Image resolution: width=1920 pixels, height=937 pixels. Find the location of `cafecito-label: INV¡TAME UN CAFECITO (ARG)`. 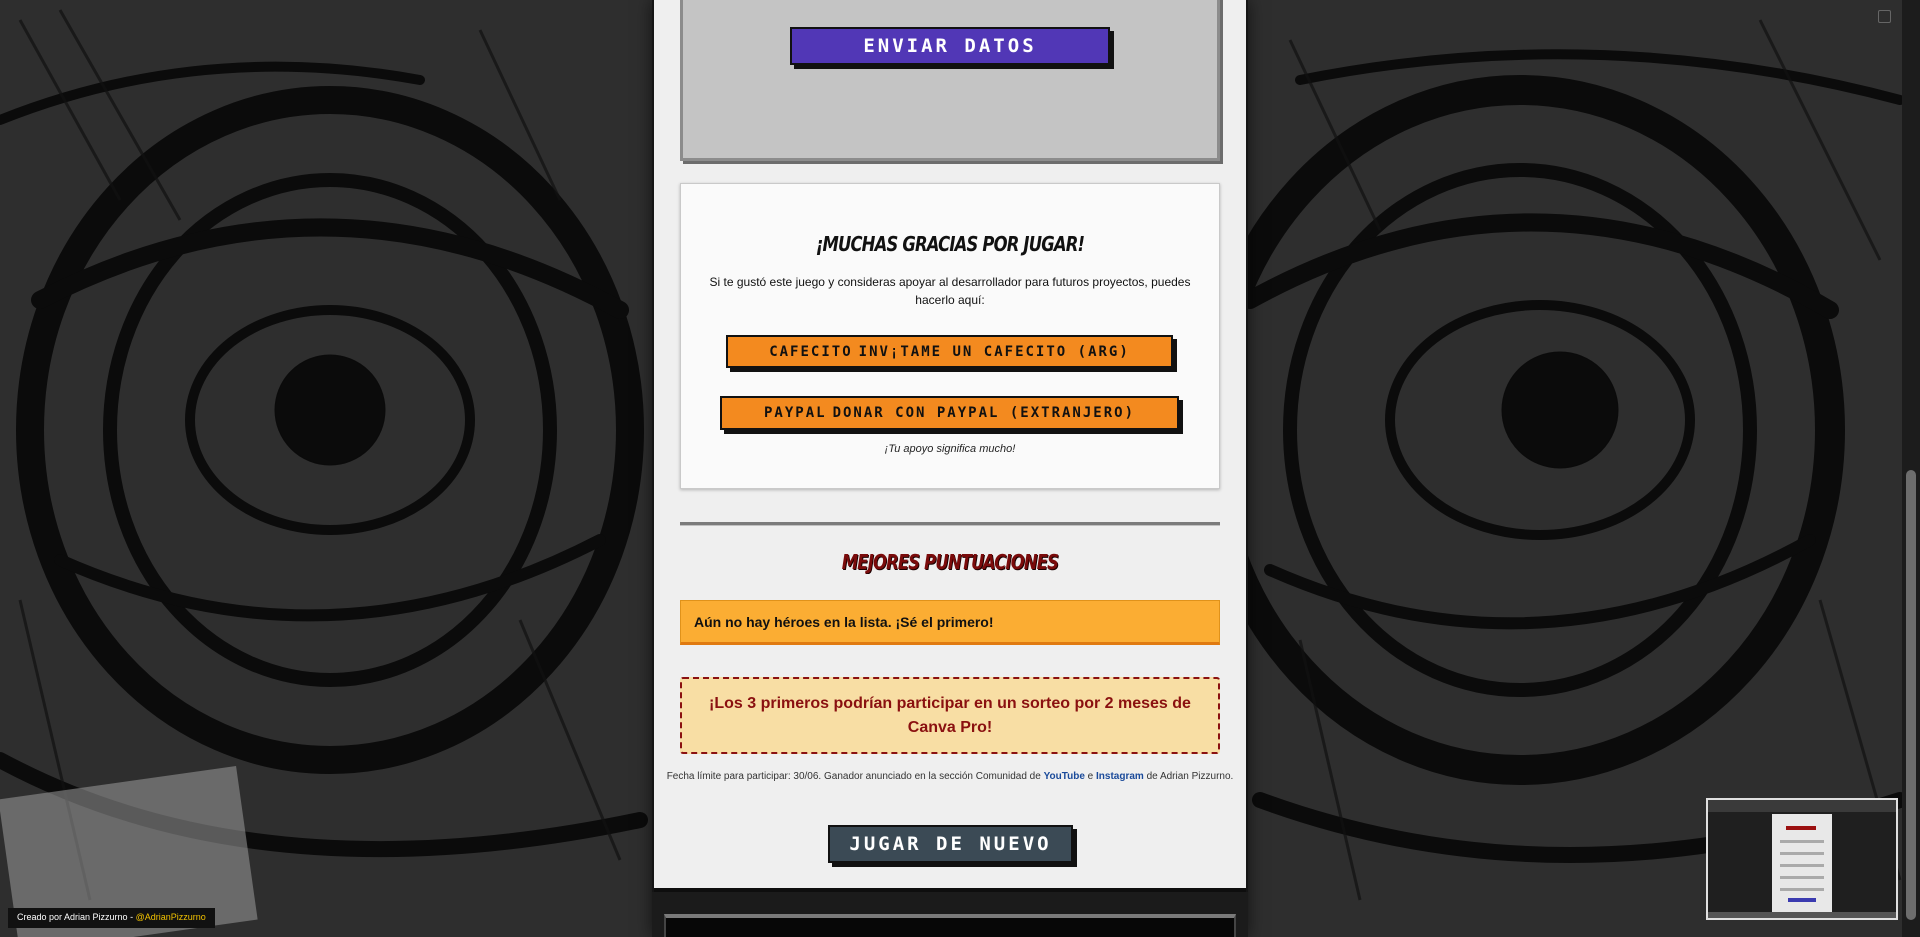

cafecito-label: INV¡TAME UN CAFECITO (ARG) is located at coordinates (994, 351).